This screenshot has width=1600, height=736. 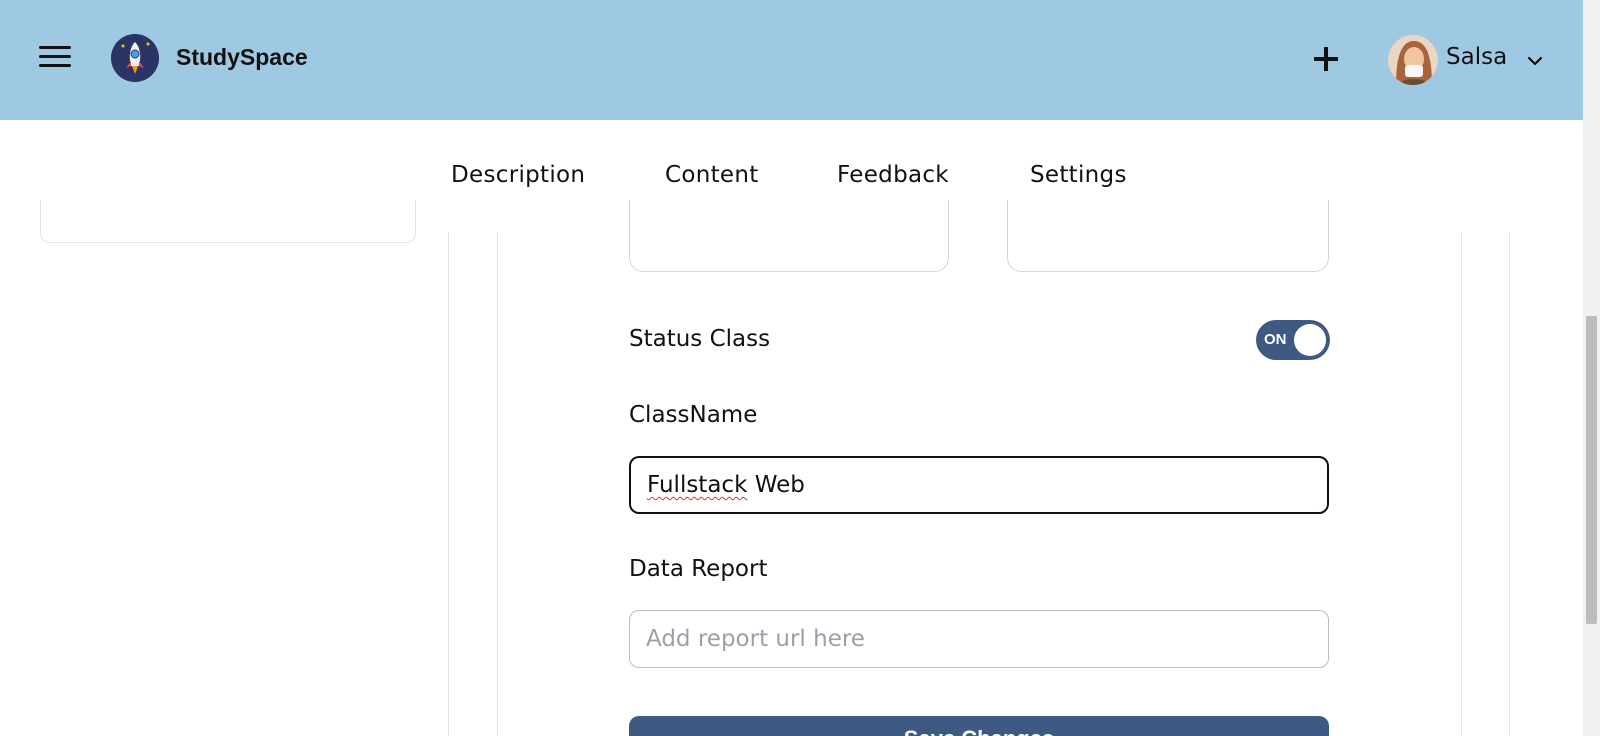 I want to click on menu-icon, so click(x=55, y=57).